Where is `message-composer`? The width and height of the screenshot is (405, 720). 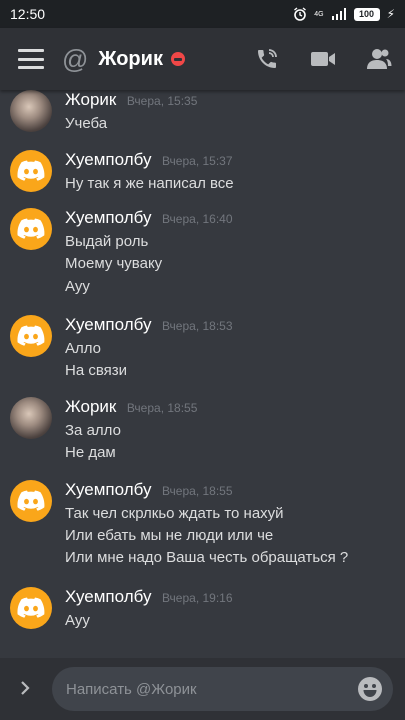
message-composer is located at coordinates (202, 689).